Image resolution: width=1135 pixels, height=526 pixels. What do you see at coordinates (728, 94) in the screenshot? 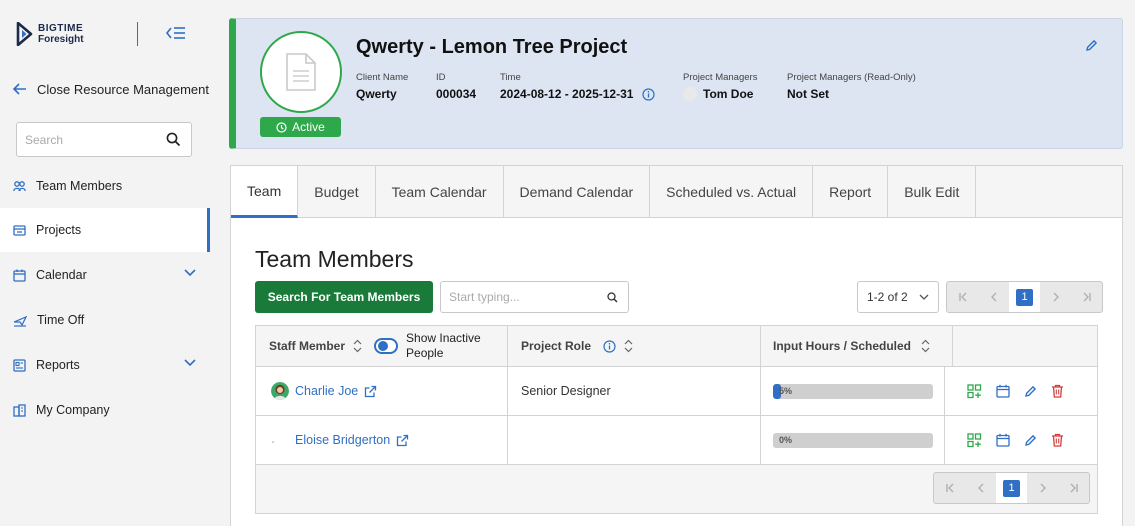
I see `meta-value: Tom Doe` at bounding box center [728, 94].